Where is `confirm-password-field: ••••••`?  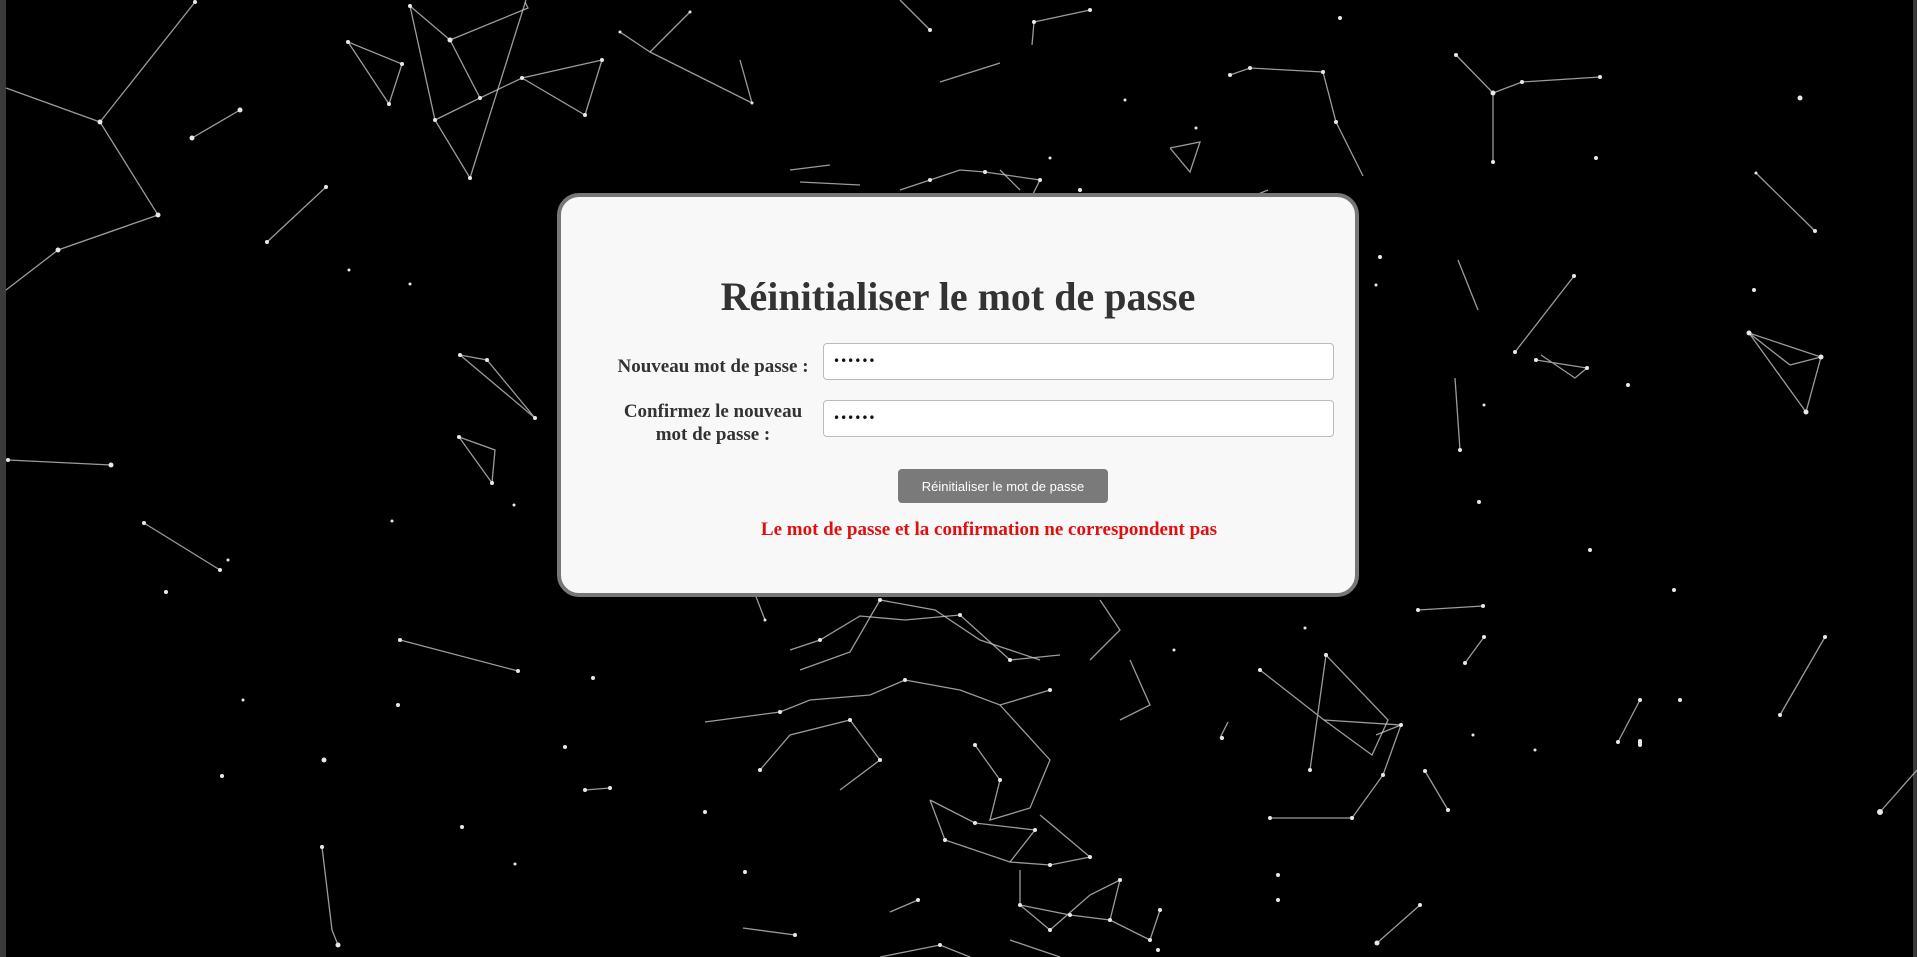
confirm-password-field: •••••• is located at coordinates (1078, 418).